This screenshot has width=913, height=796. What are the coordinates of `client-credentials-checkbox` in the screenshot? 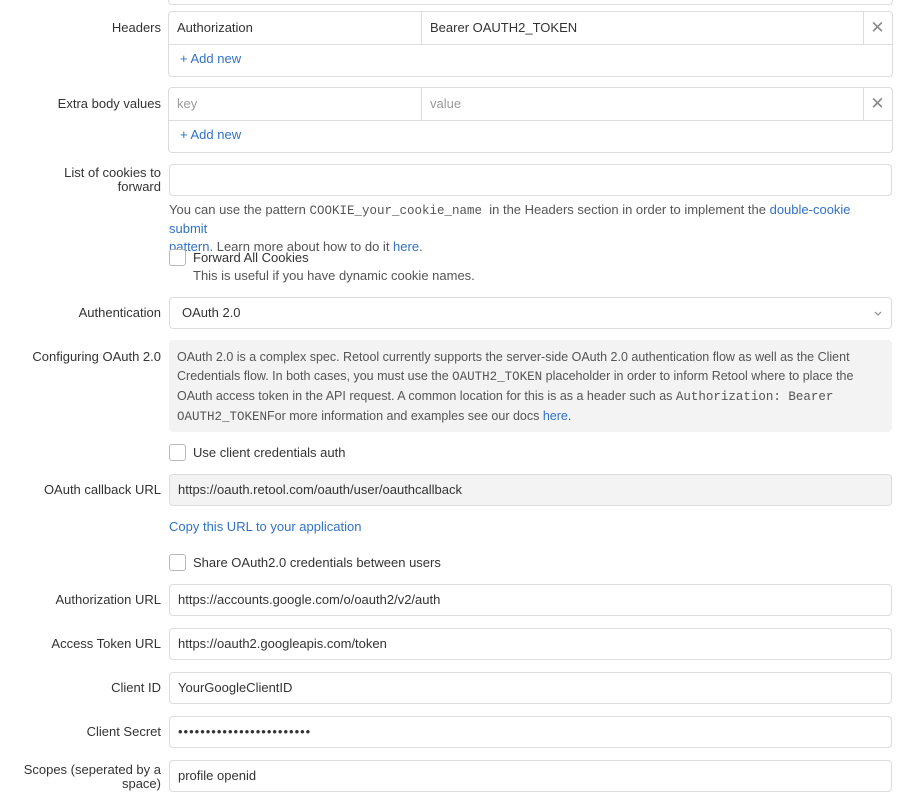 It's located at (177, 452).